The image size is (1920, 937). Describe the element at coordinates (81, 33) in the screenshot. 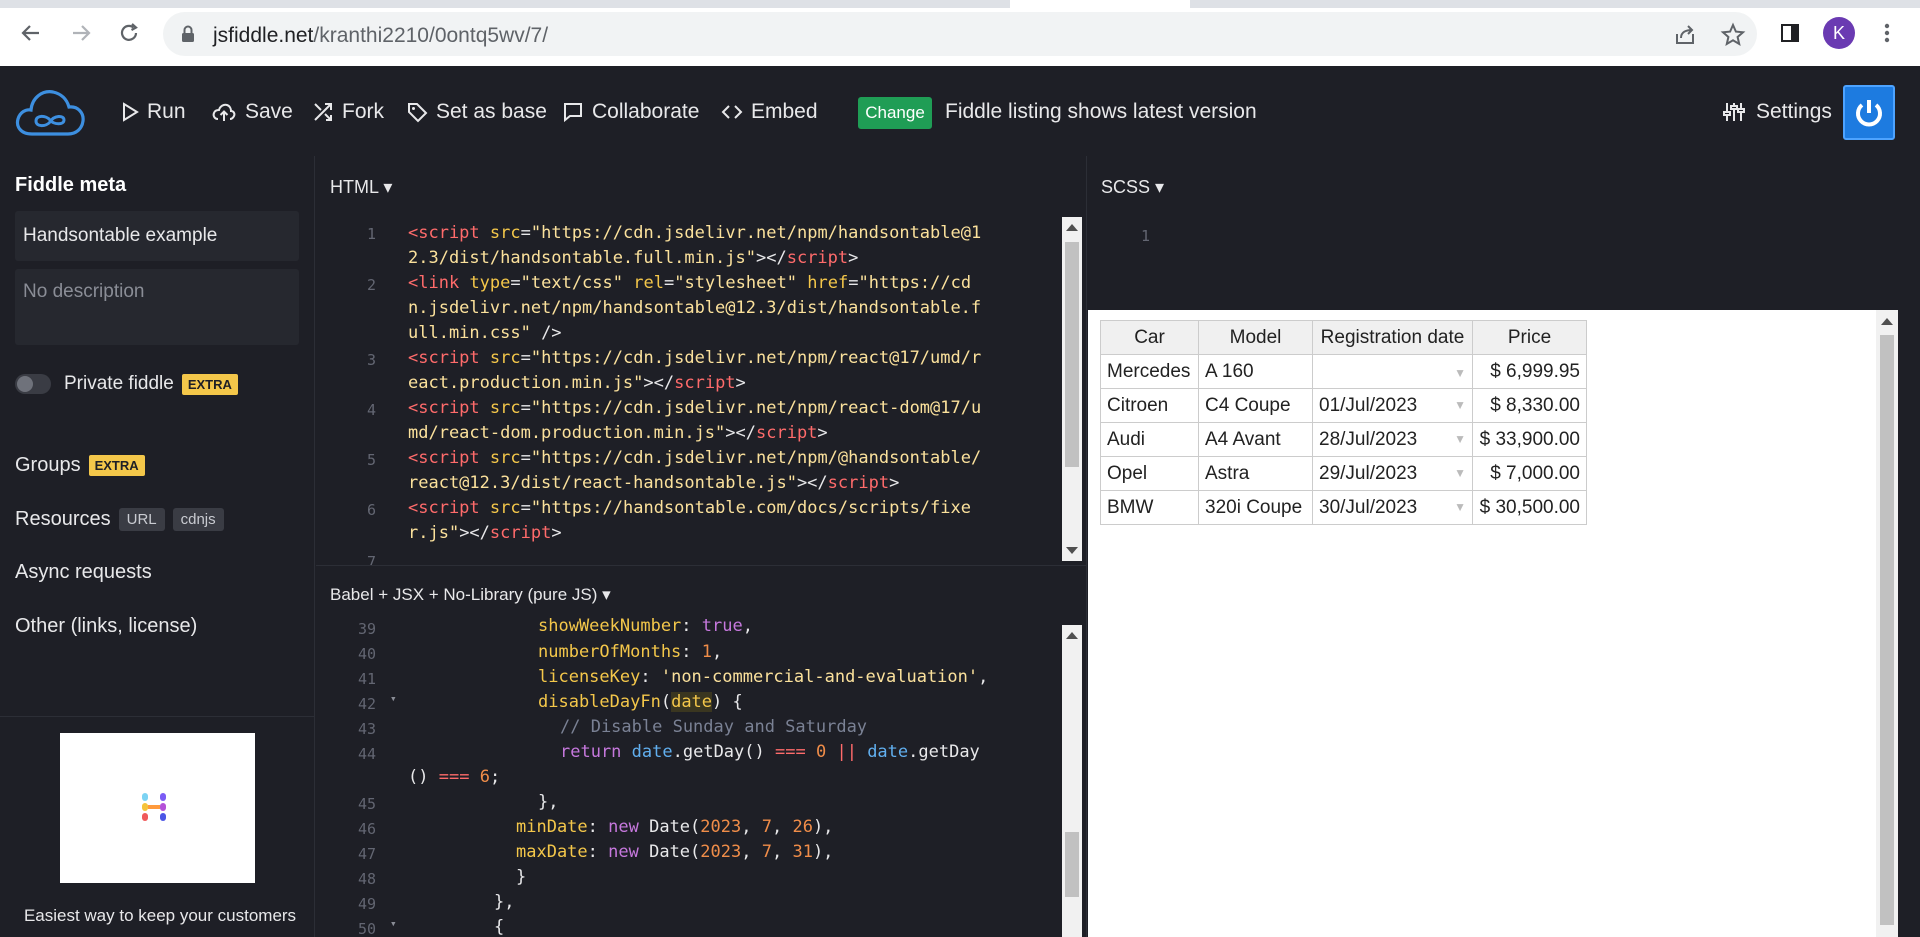

I see `forward-button` at that location.